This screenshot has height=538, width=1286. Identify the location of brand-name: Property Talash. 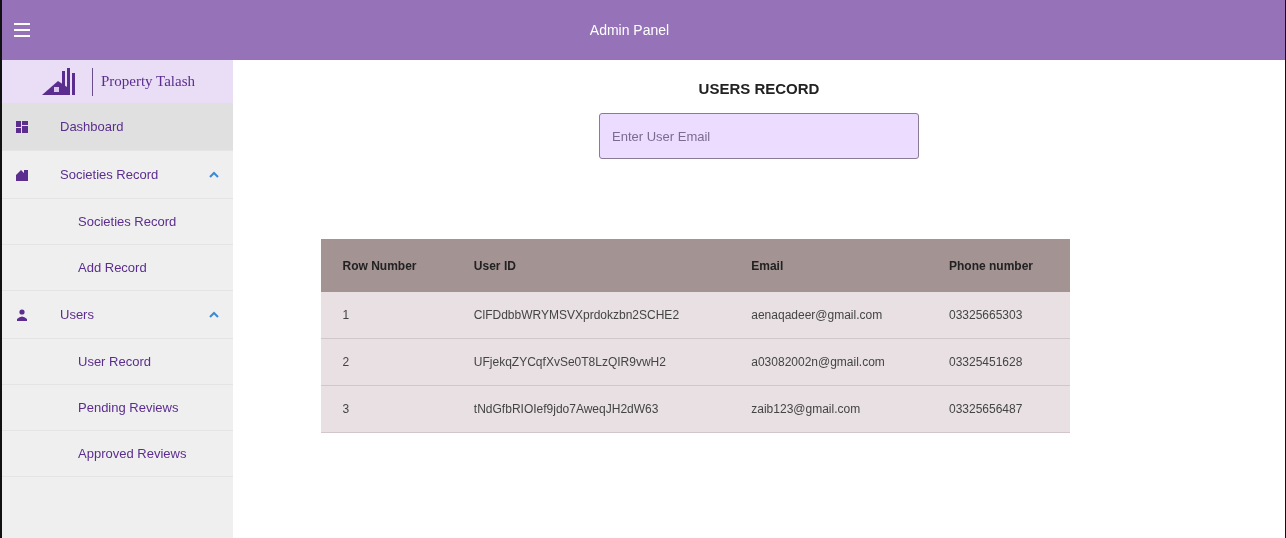
(148, 81).